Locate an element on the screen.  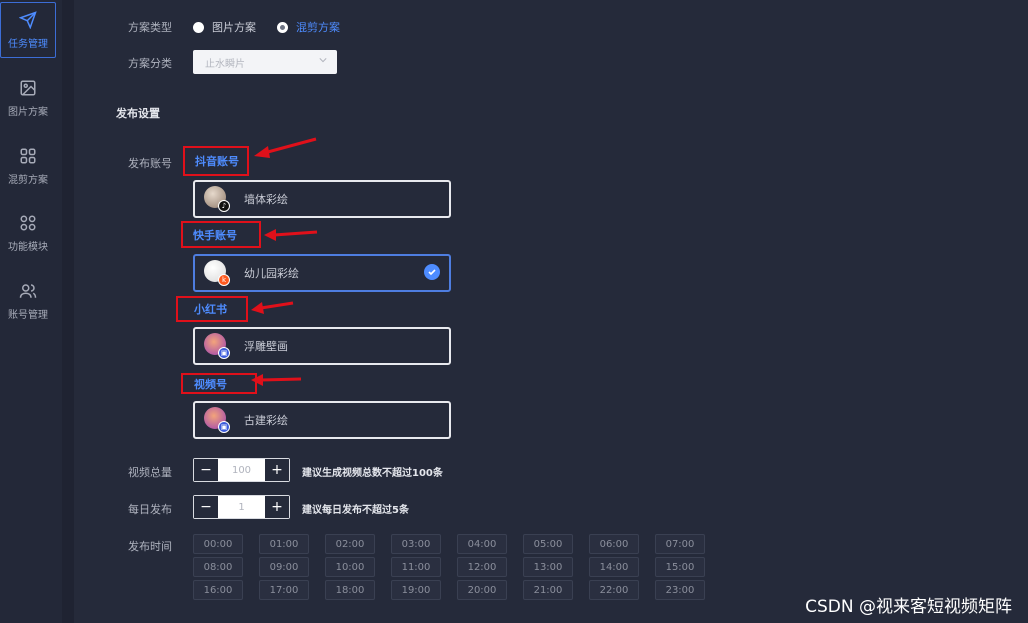
sidebar-item-task-management: 任务管理 is located at coordinates (28, 30).